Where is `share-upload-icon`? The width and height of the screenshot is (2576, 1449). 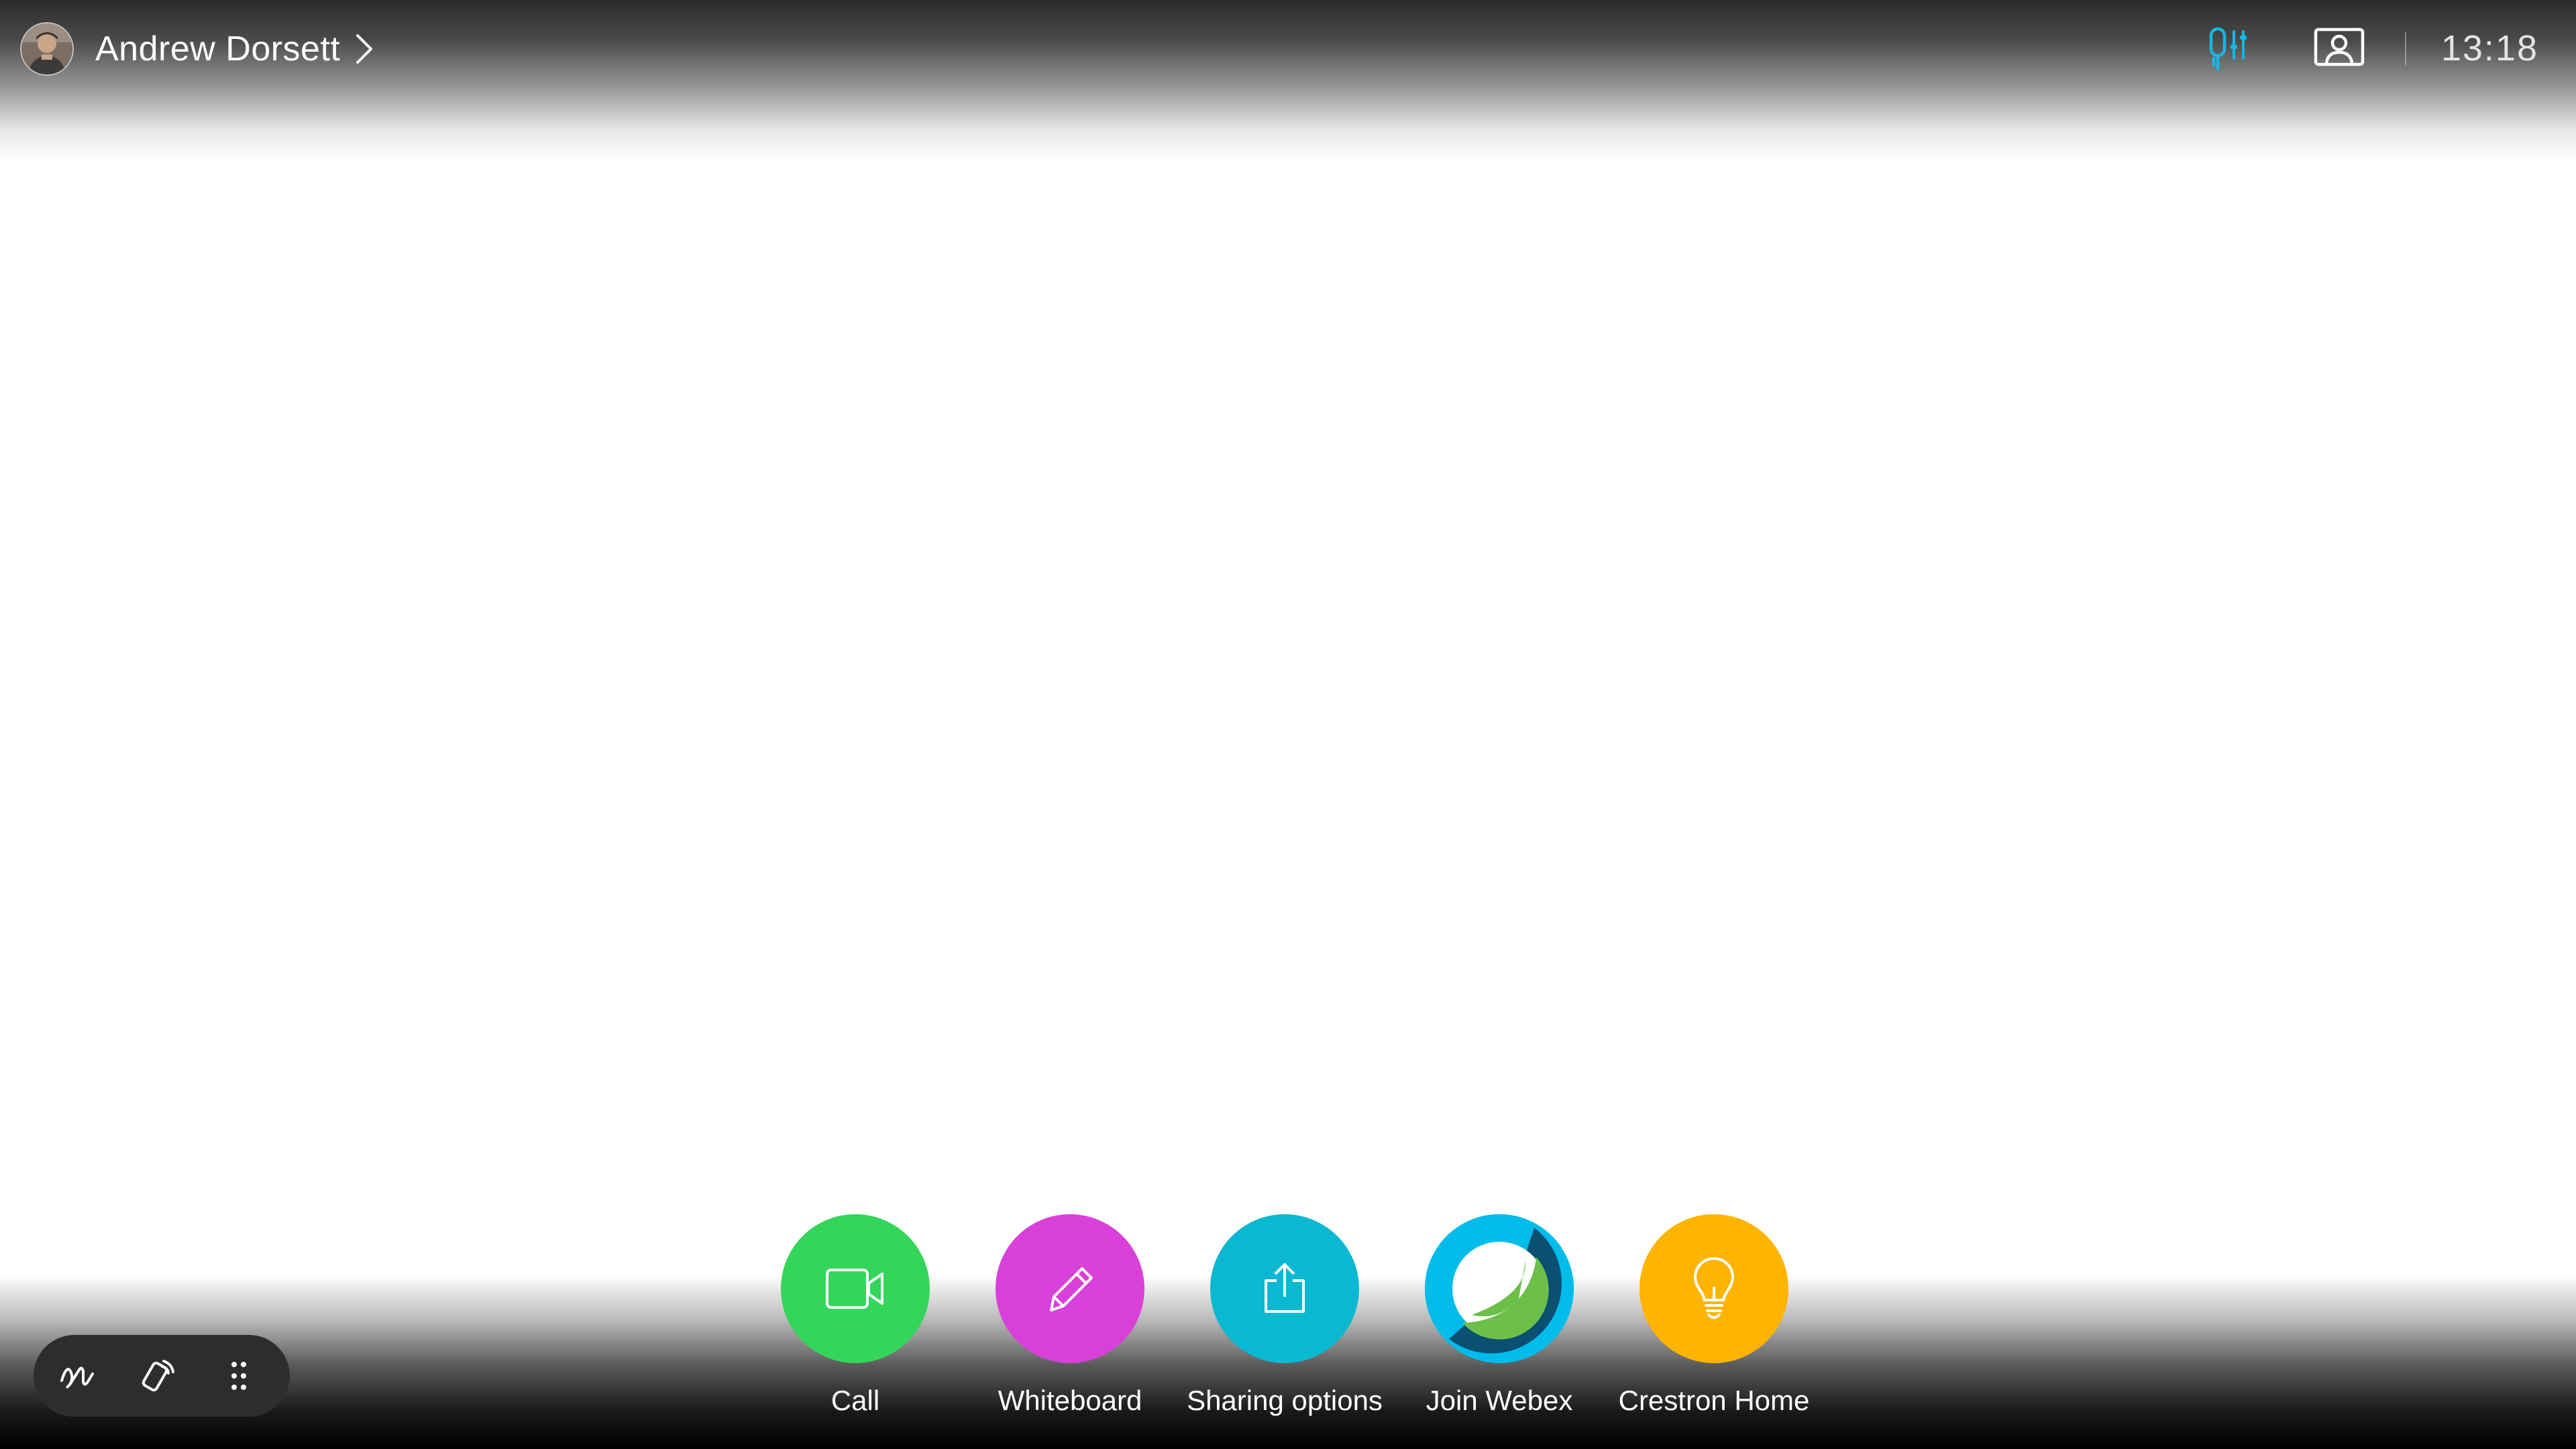 share-upload-icon is located at coordinates (1285, 1288).